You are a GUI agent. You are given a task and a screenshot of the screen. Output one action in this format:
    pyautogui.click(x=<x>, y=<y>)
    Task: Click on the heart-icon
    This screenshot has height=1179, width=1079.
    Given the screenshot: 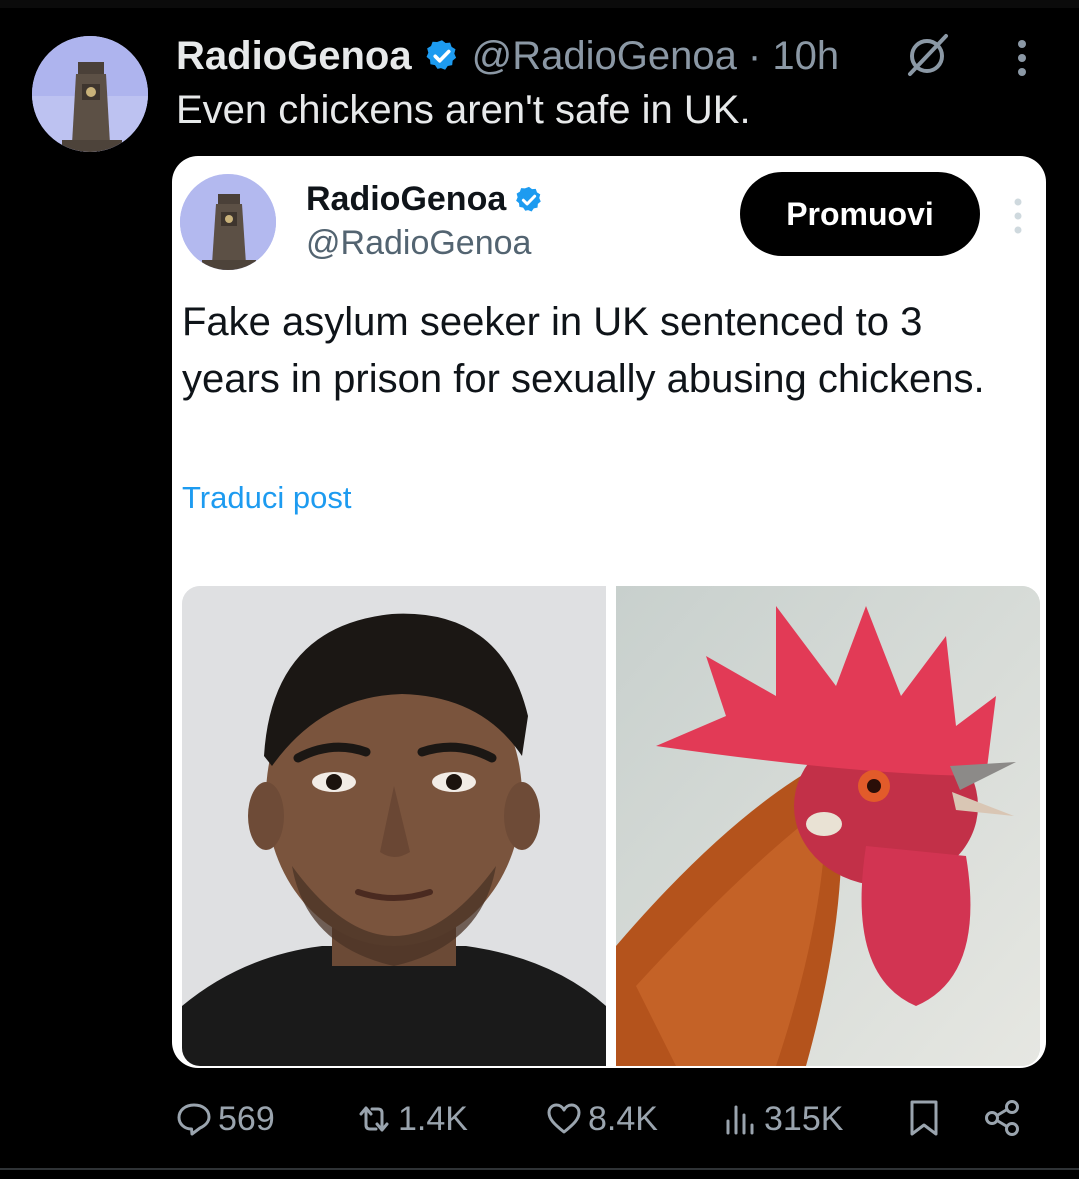 What is the action you would take?
    pyautogui.click(x=564, y=1118)
    